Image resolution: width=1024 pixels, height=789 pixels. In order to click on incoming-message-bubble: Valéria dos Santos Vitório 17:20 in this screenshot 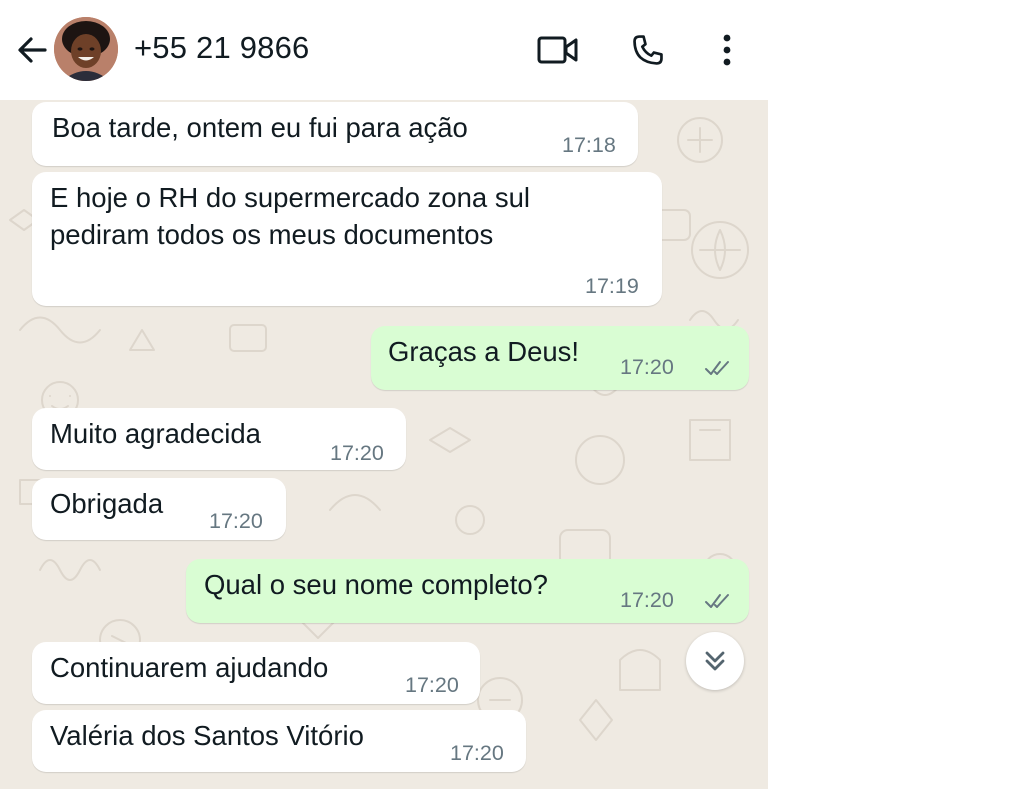, I will do `click(279, 741)`.